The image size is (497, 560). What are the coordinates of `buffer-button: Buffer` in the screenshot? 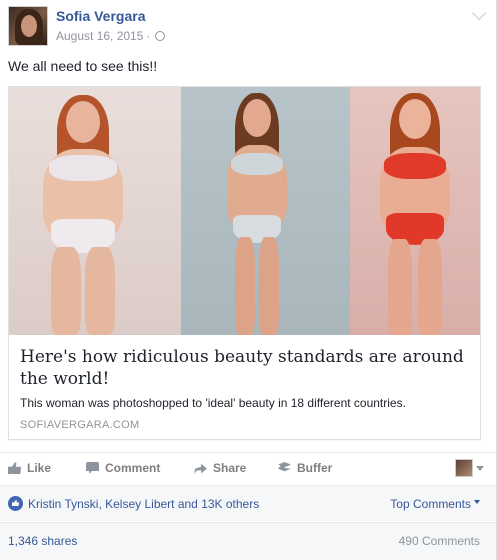 It's located at (305, 468).